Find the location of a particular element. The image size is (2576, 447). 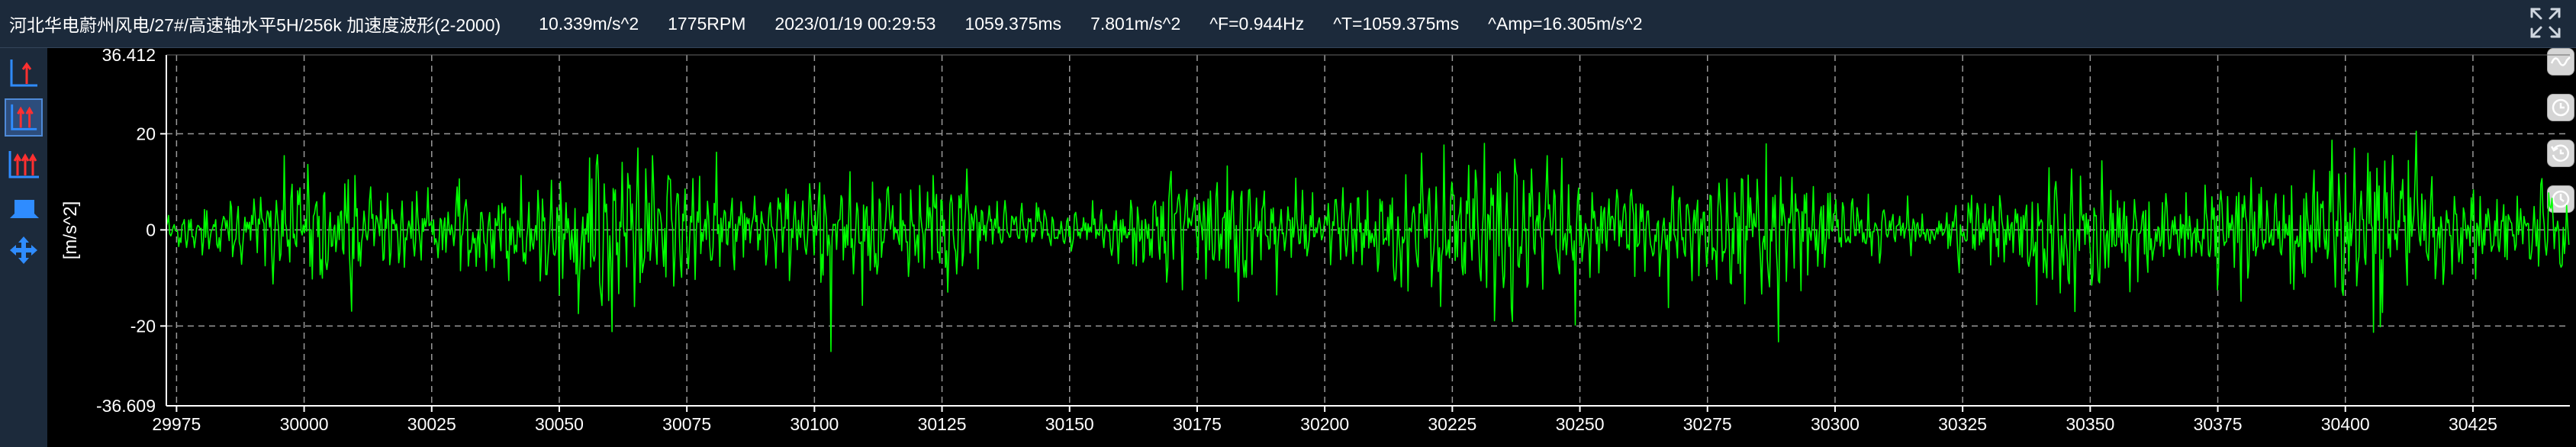

x-tick-label: 30275 is located at coordinates (1707, 424).